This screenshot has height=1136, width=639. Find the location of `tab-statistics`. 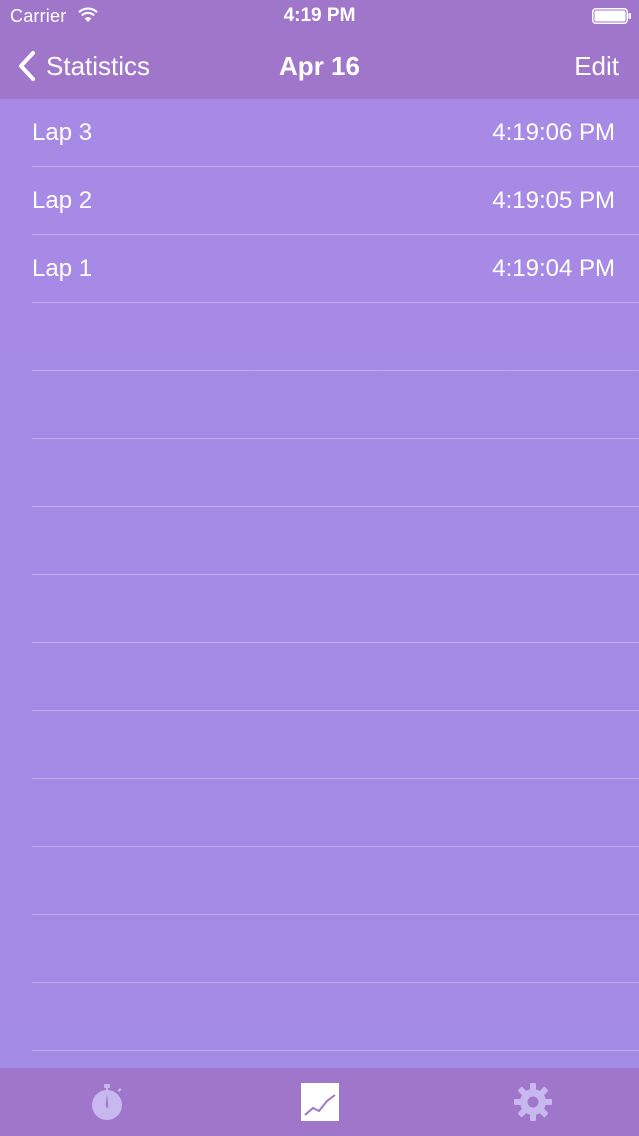

tab-statistics is located at coordinates (319, 1102).